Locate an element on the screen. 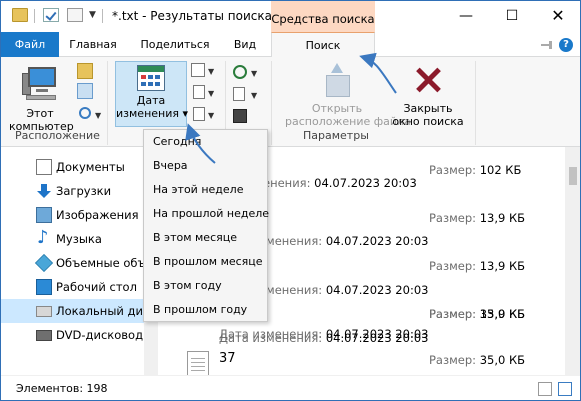 The height and width of the screenshot is (401, 581). close-button: ✕ is located at coordinates (557, 16).